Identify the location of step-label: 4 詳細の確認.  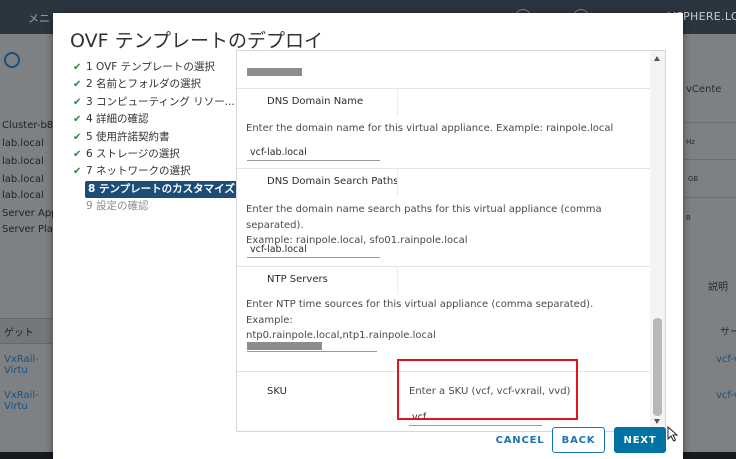
(117, 119).